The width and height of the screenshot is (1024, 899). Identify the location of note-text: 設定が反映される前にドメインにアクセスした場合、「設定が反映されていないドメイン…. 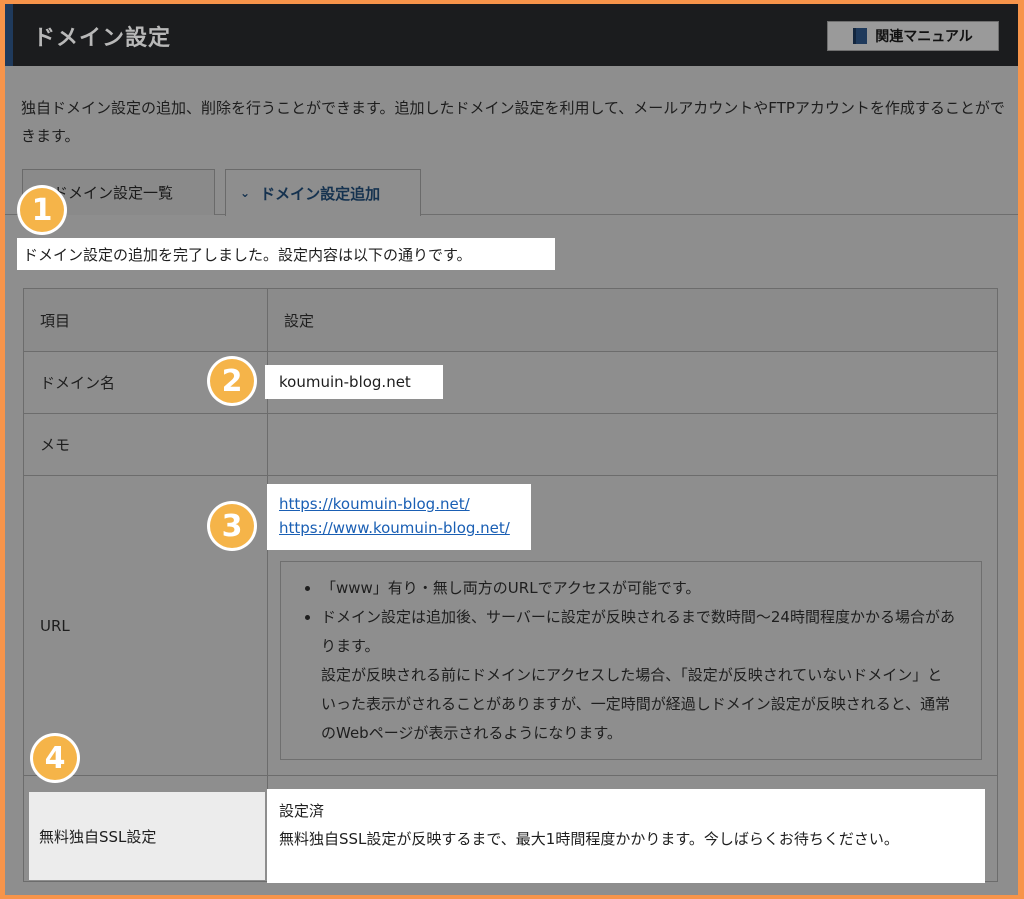
(636, 704).